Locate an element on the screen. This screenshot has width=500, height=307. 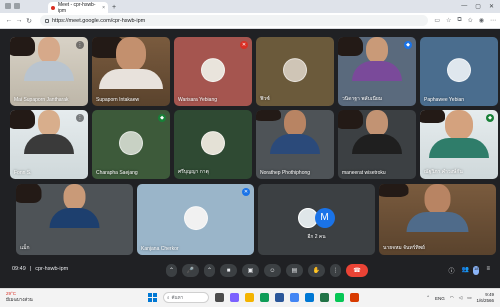
meeting-time: 09:49 is located at coordinates (19, 269).